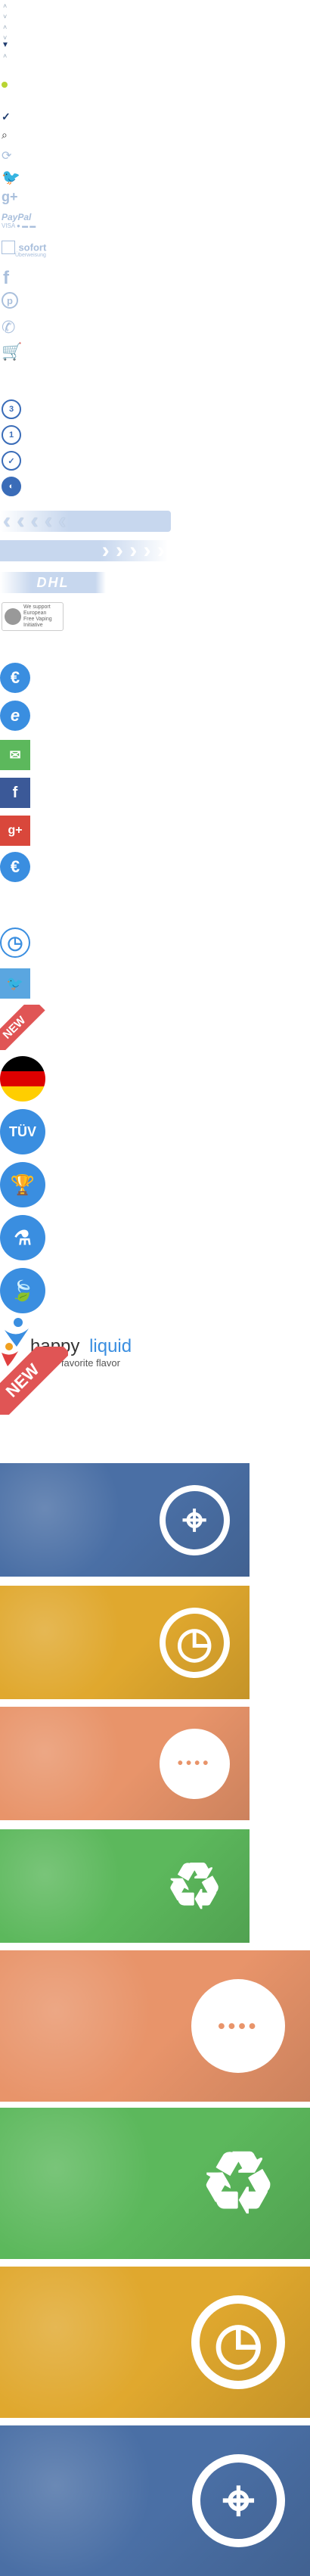 The height and width of the screenshot is (2576, 310). I want to click on cart-icon: 🛒, so click(12, 352).